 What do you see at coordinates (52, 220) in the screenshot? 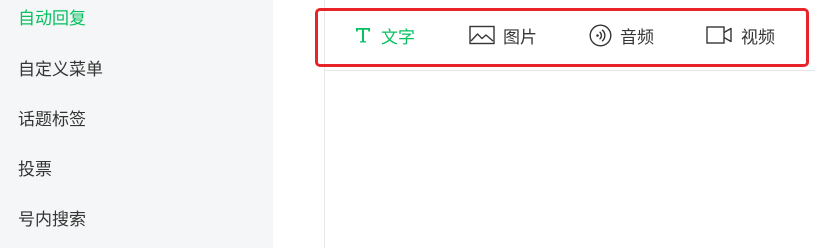
I see `sidebar-item-account-search: 号内搜索` at bounding box center [52, 220].